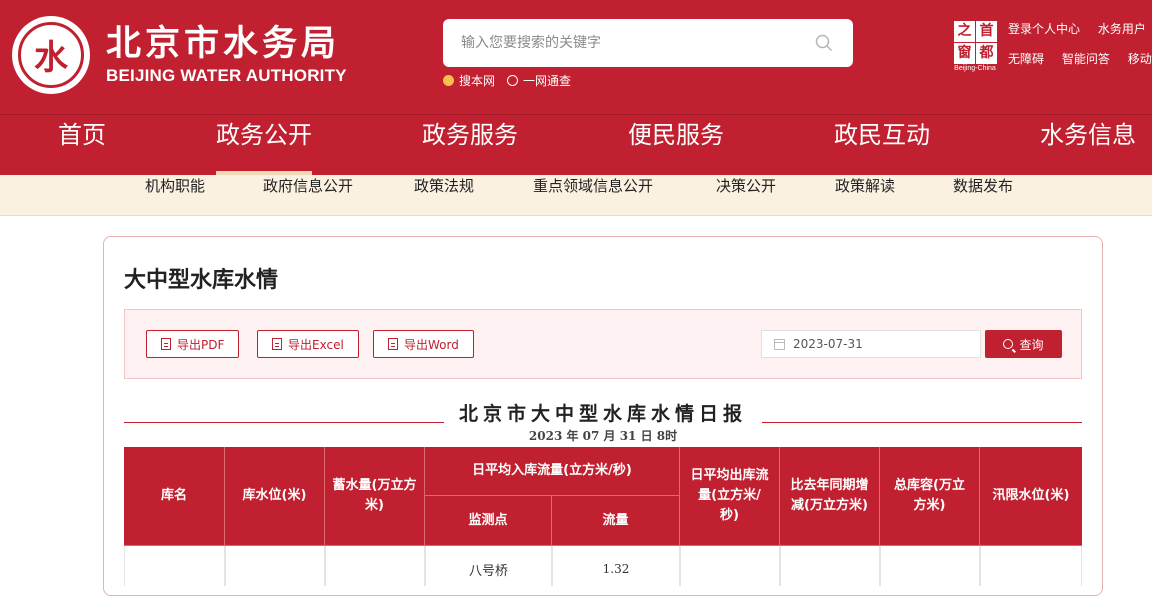 This screenshot has width=1152, height=596. I want to click on badge-char: 都, so click(986, 53).